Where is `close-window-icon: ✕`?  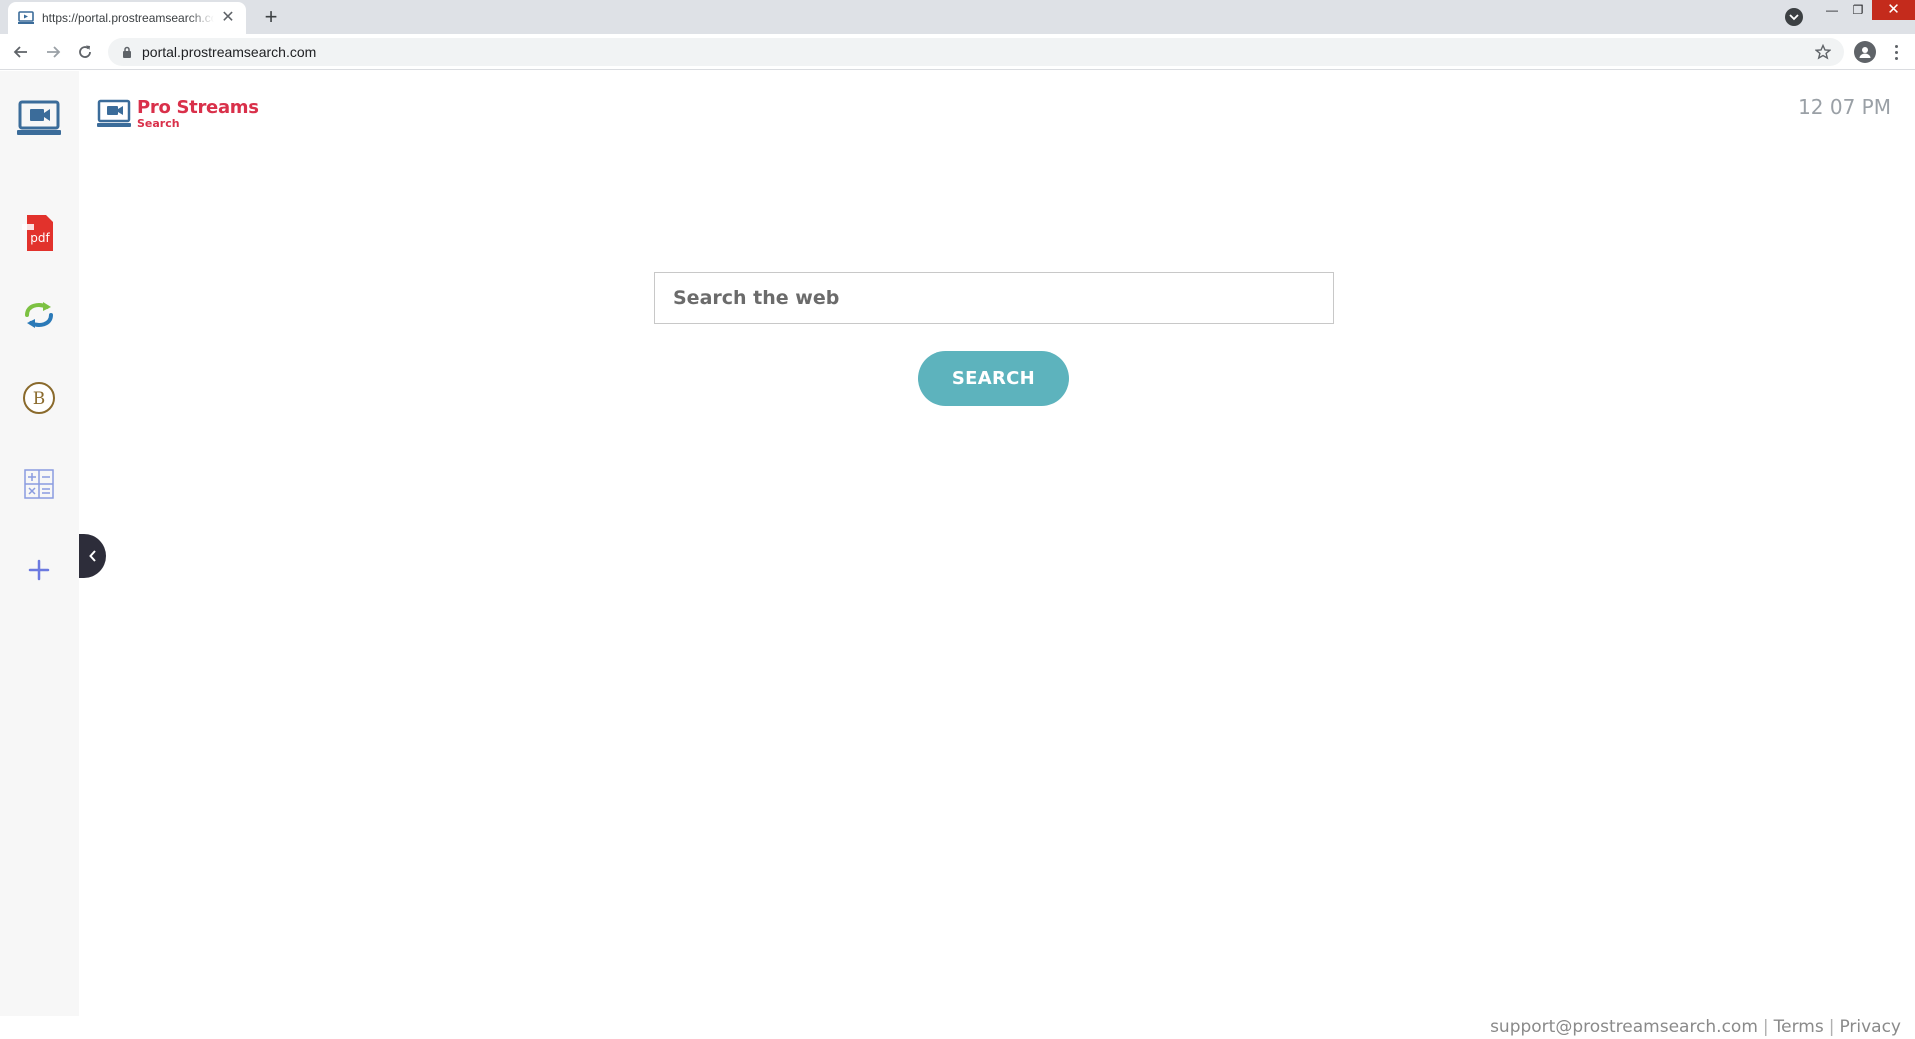 close-window-icon: ✕ is located at coordinates (1893, 10).